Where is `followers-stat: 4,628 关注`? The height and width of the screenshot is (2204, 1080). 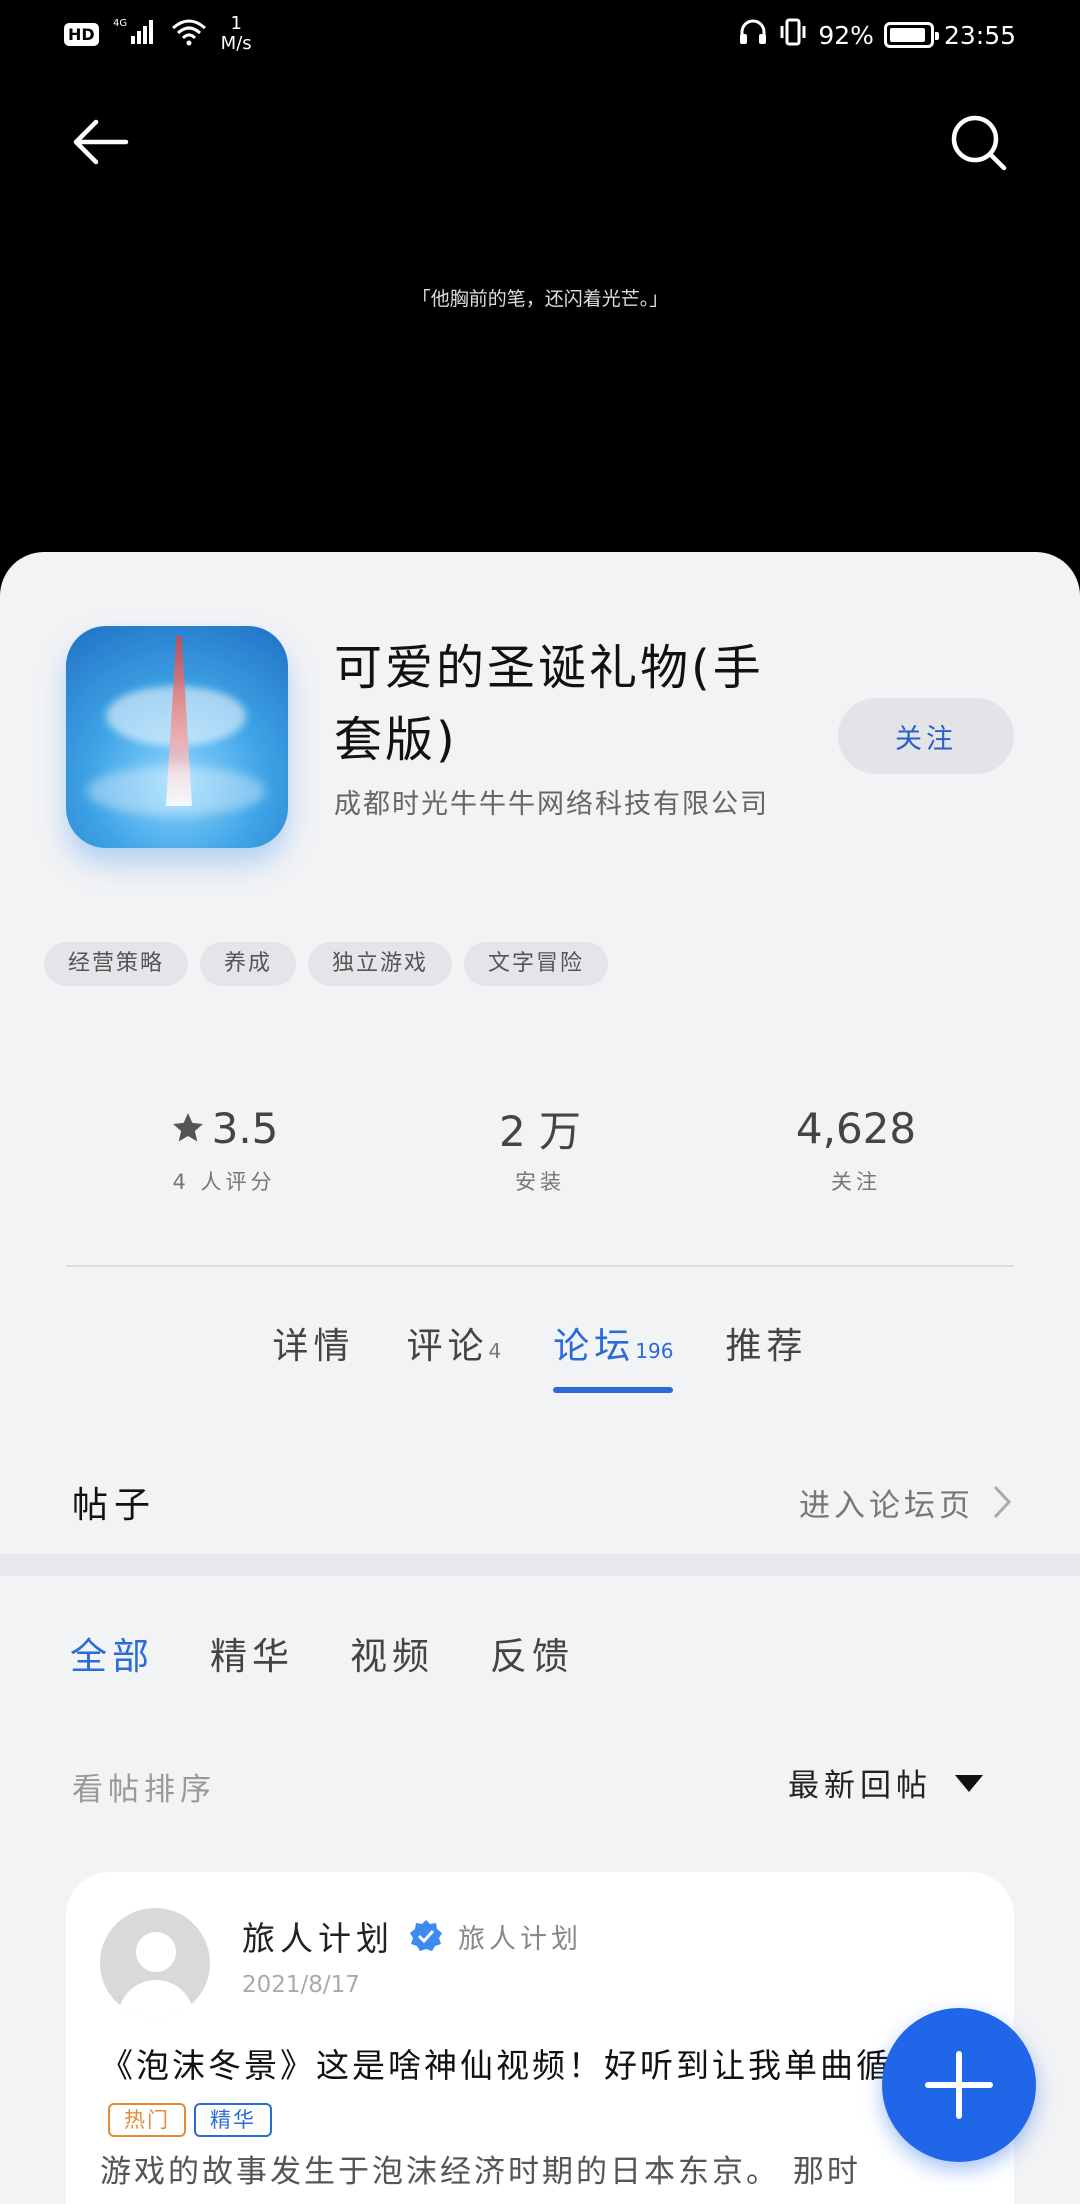 followers-stat: 4,628 关注 is located at coordinates (856, 1148).